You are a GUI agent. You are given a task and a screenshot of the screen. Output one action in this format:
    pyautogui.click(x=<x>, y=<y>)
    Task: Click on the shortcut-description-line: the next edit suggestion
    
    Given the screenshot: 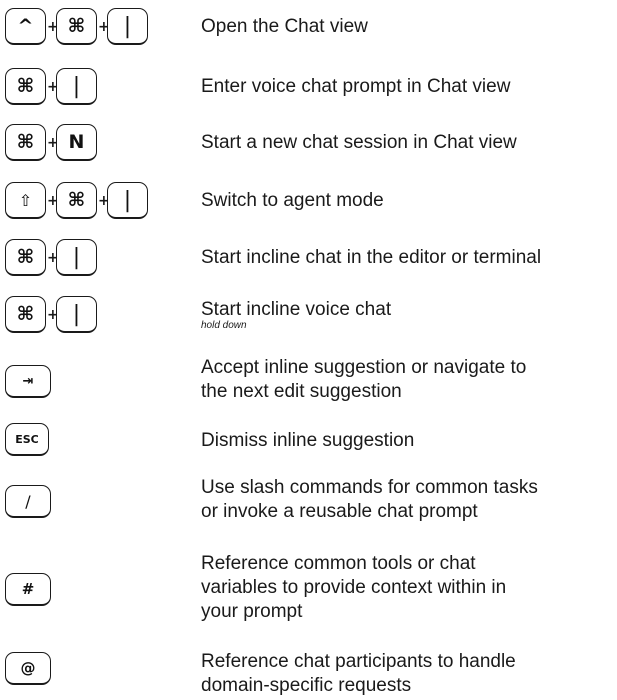 What is the action you would take?
    pyautogui.click(x=301, y=391)
    